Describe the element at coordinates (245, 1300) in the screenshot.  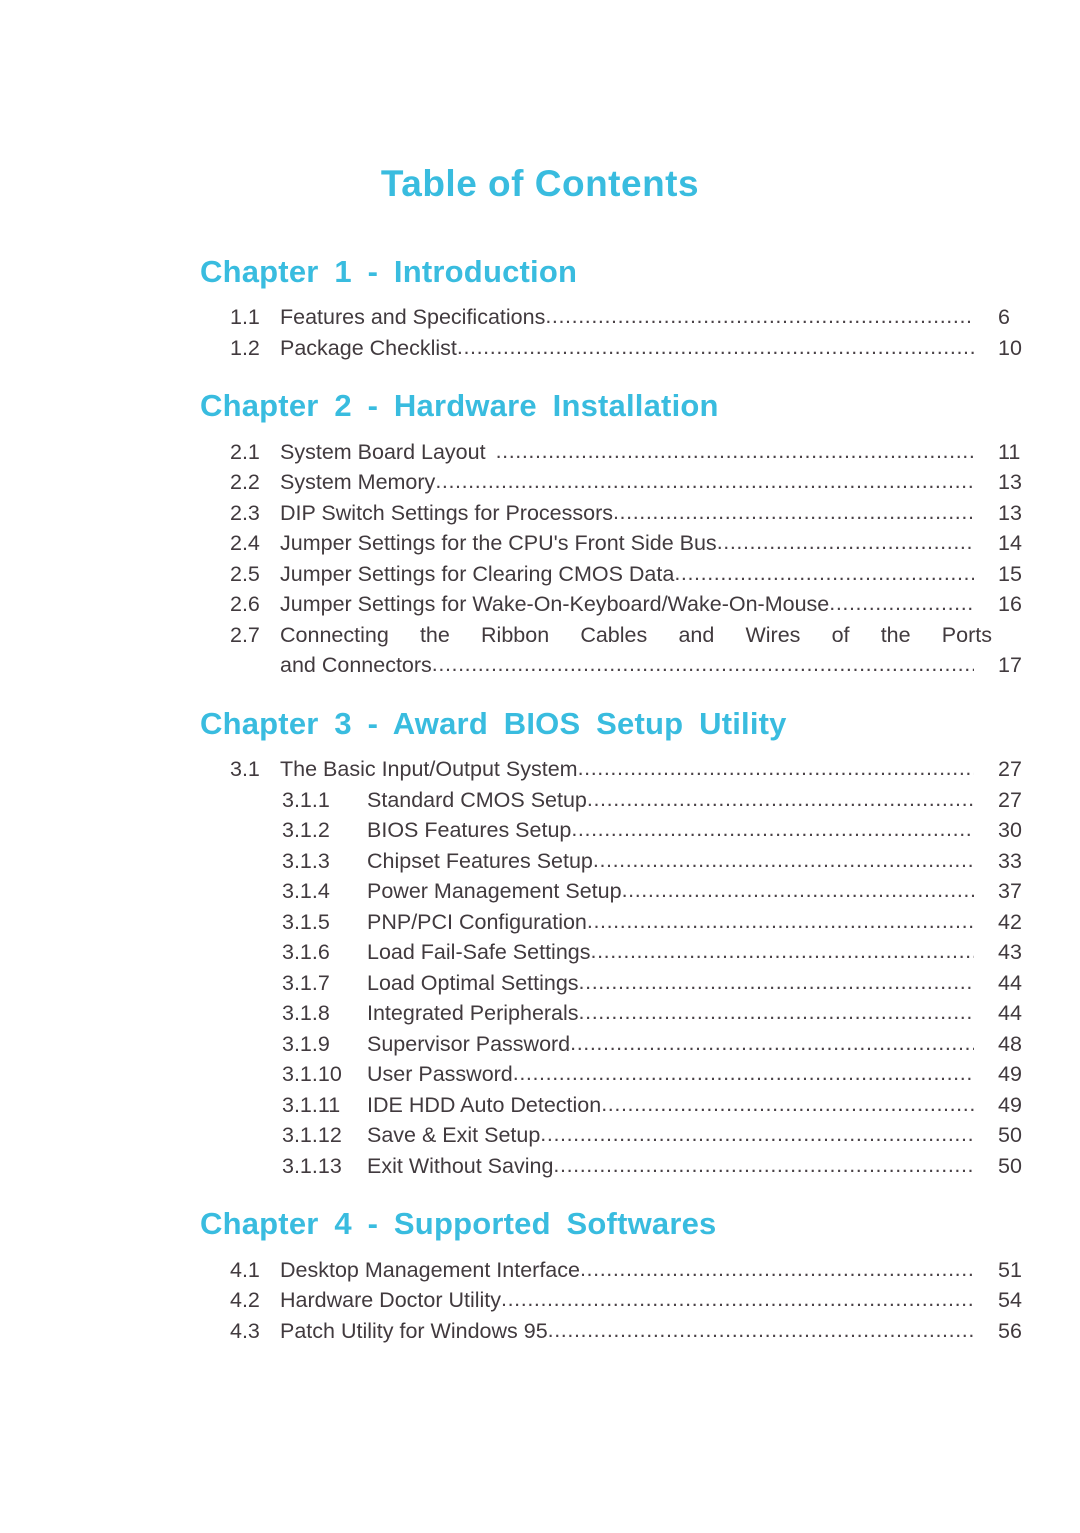
I see `toc-entry-number: 4.2` at that location.